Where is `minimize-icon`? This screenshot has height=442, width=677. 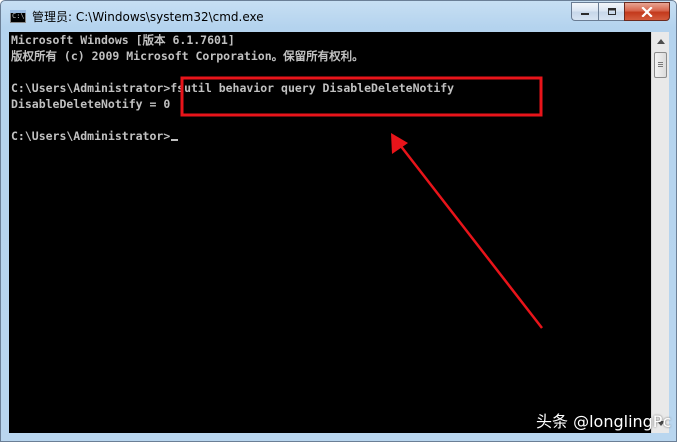 minimize-icon is located at coordinates (585, 13).